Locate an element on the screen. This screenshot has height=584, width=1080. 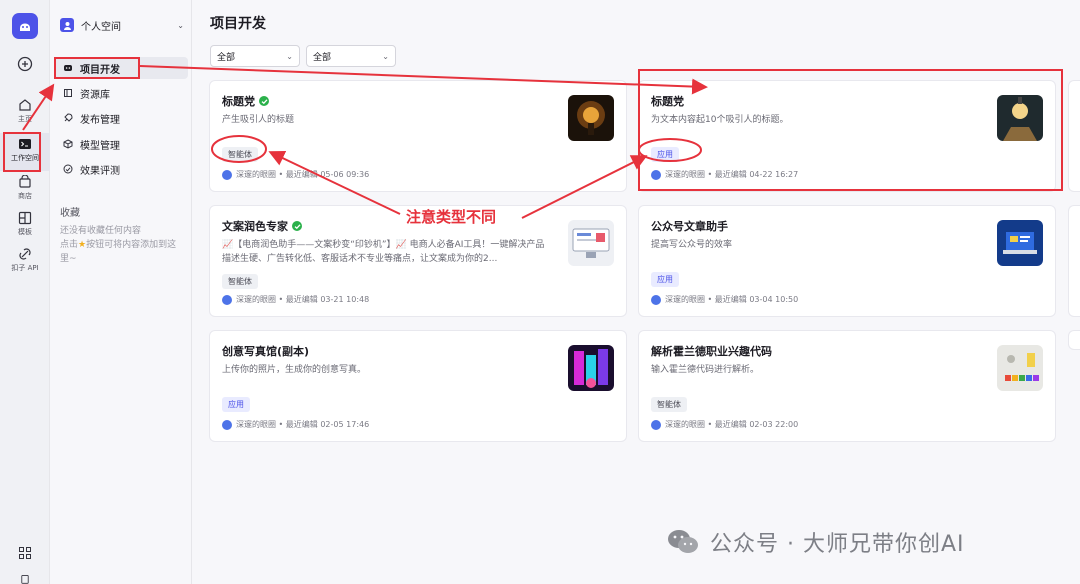
card-title-text: 文案润色专家 is located at coordinates (255, 226).